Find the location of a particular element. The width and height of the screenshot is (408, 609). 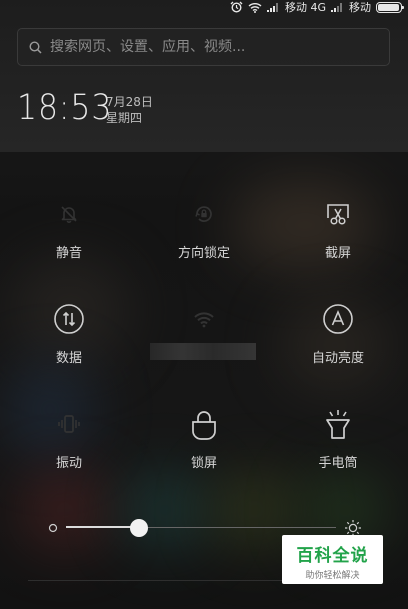

toggle-auto-brightness-label: 自动亮度 is located at coordinates (337, 358).